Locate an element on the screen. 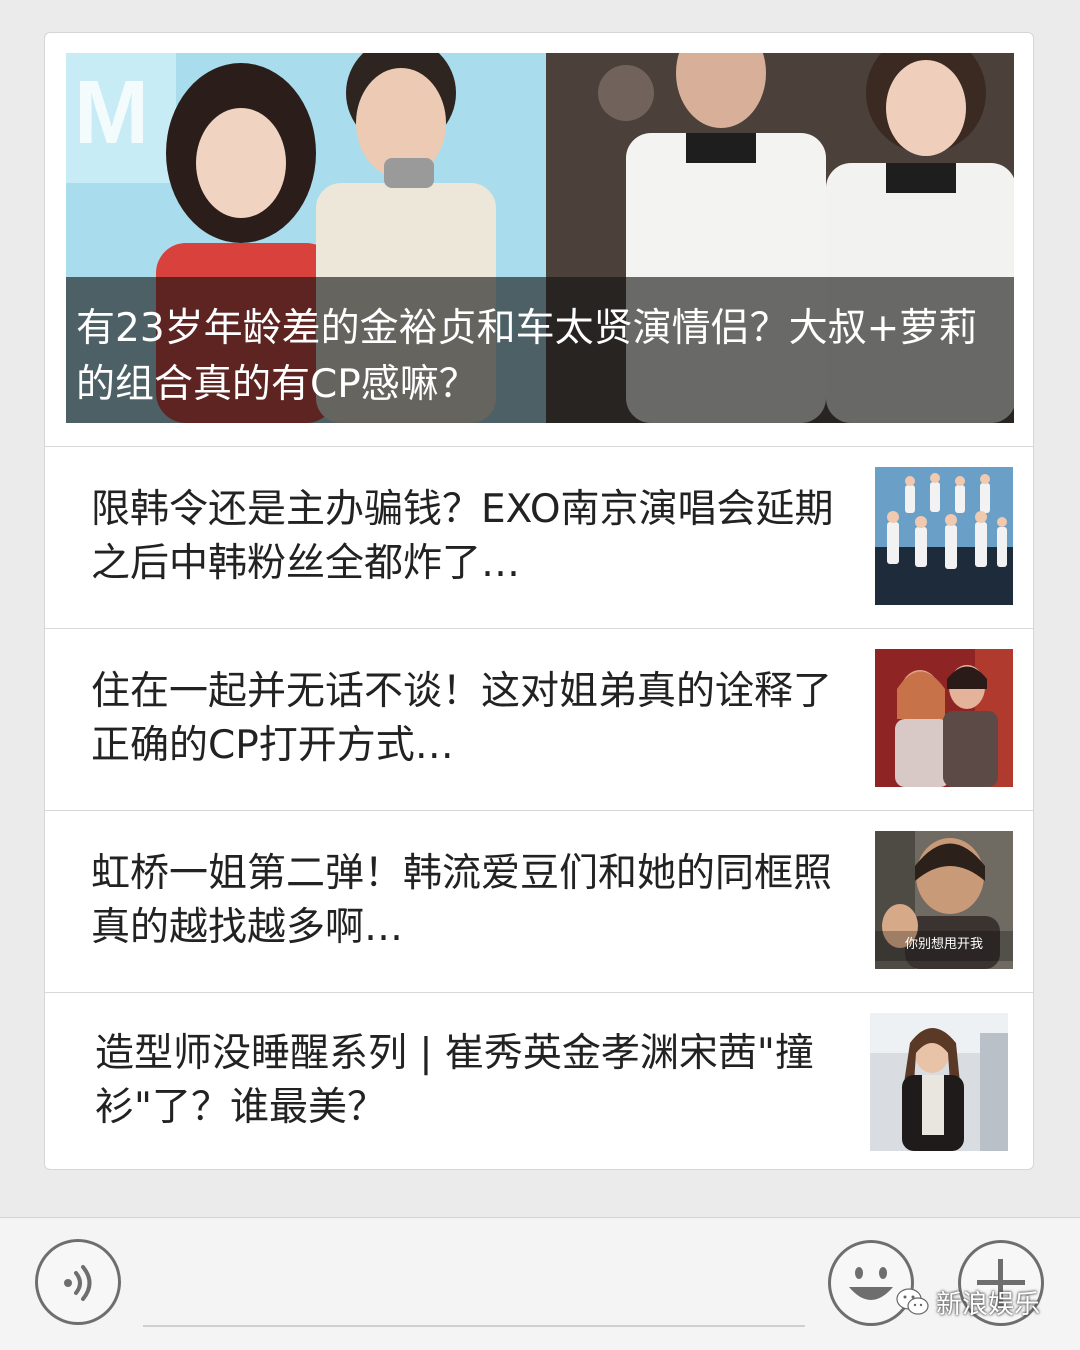 This screenshot has width=1080, height=1350. svg-text: M is located at coordinates (111, 113).